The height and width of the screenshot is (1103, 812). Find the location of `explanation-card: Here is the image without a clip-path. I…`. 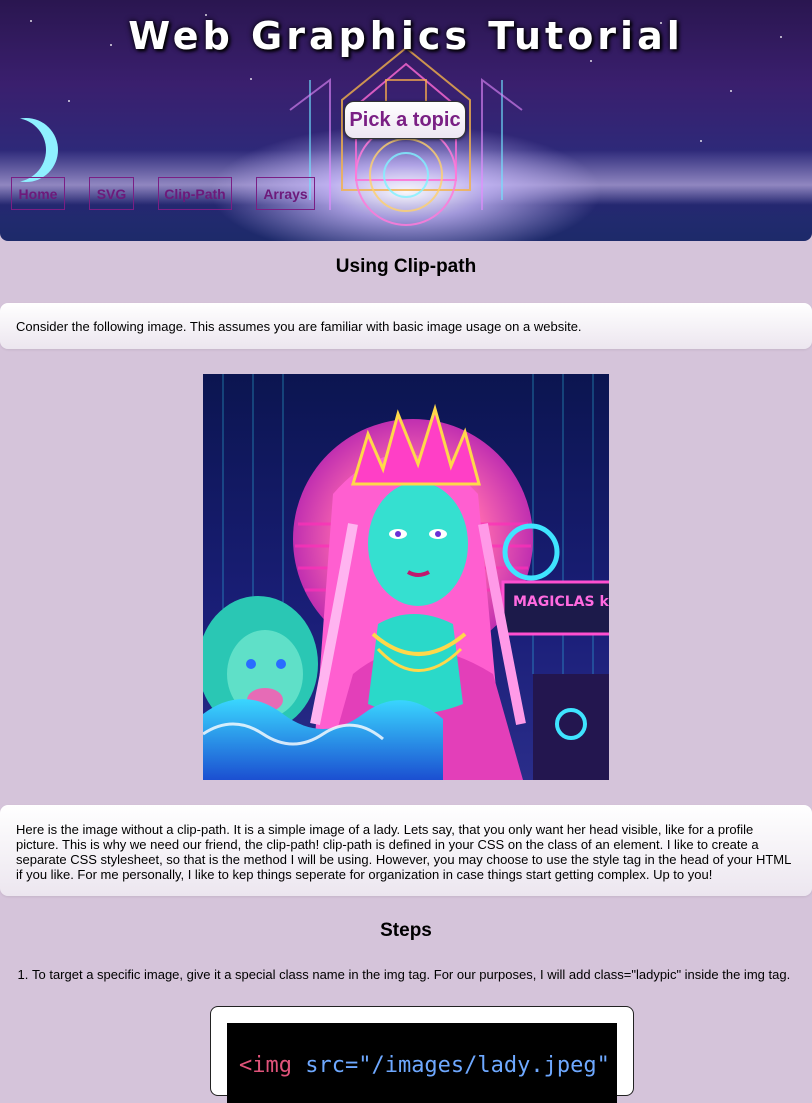

explanation-card: Here is the image without a clip-path. I… is located at coordinates (406, 850).